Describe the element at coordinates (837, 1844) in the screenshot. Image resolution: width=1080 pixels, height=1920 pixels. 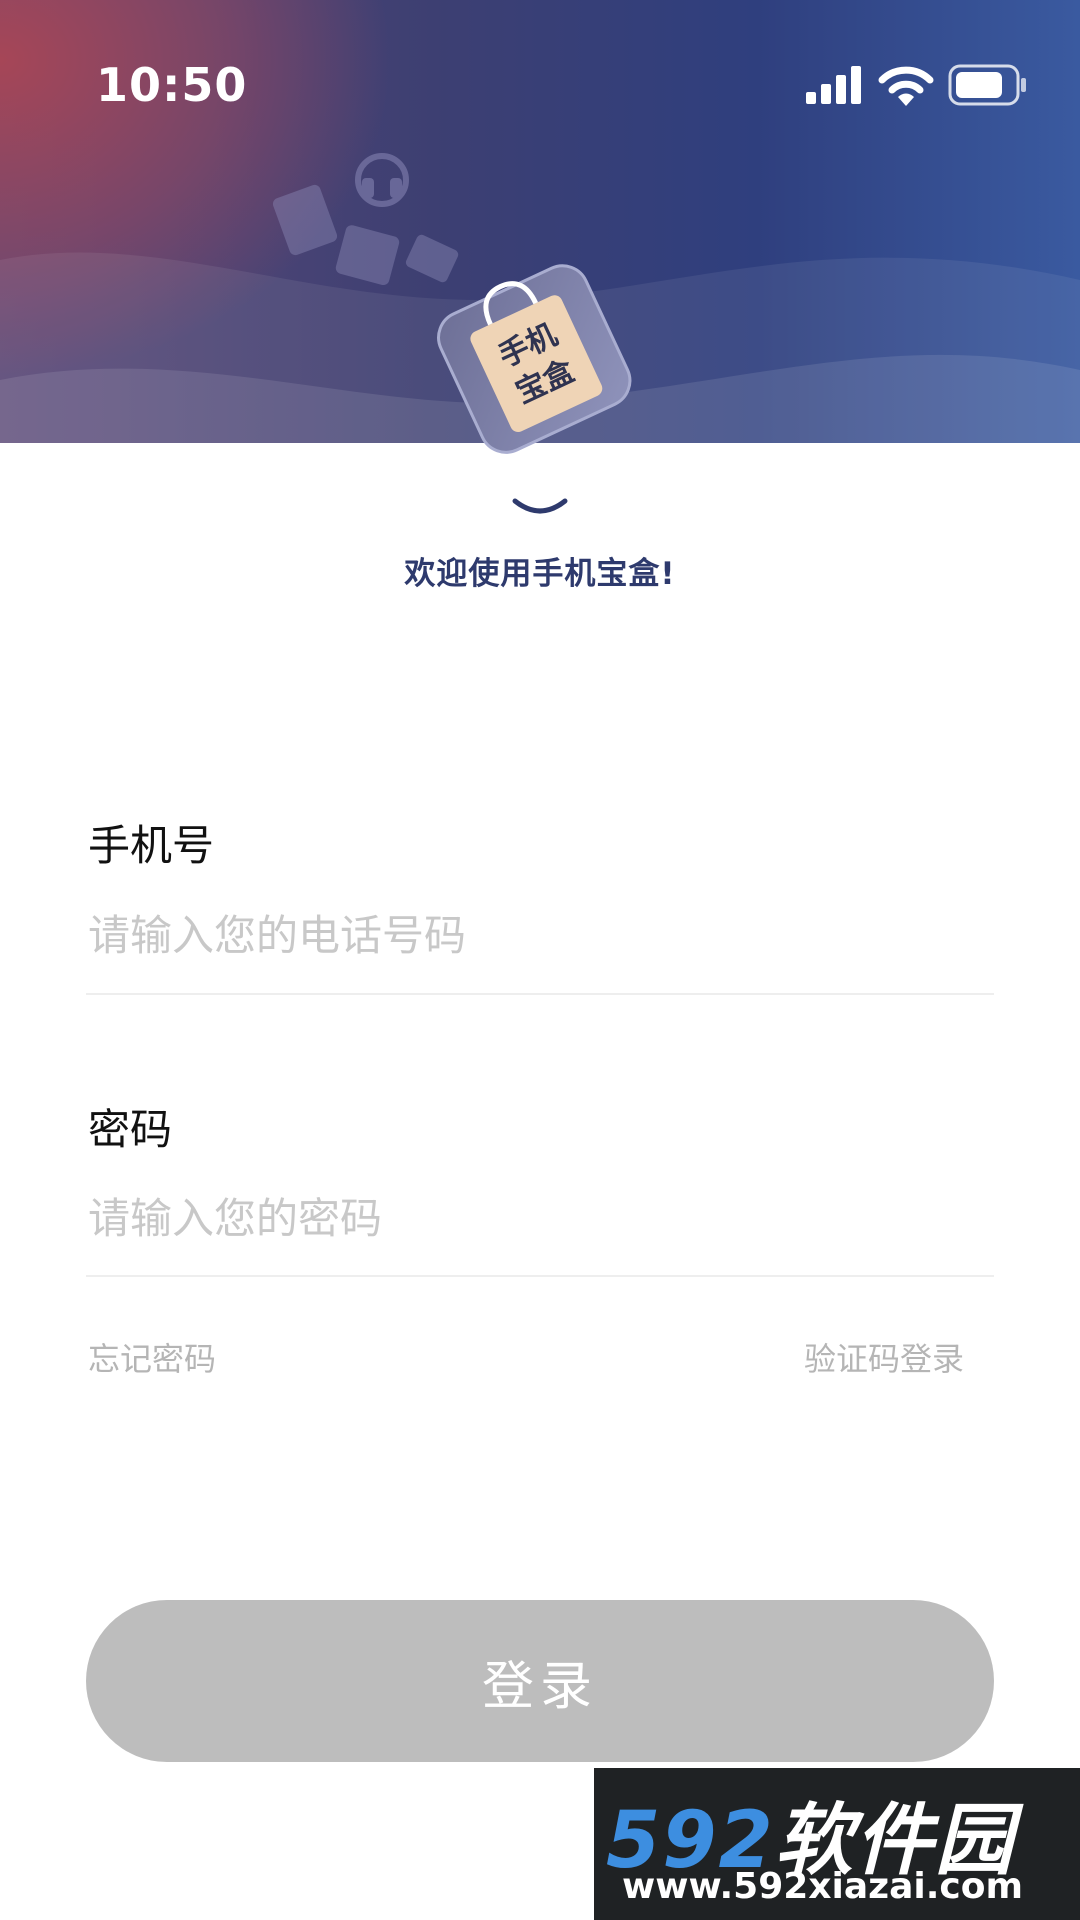
I see `watermark: 592软件园 www.592xiazai.com` at that location.